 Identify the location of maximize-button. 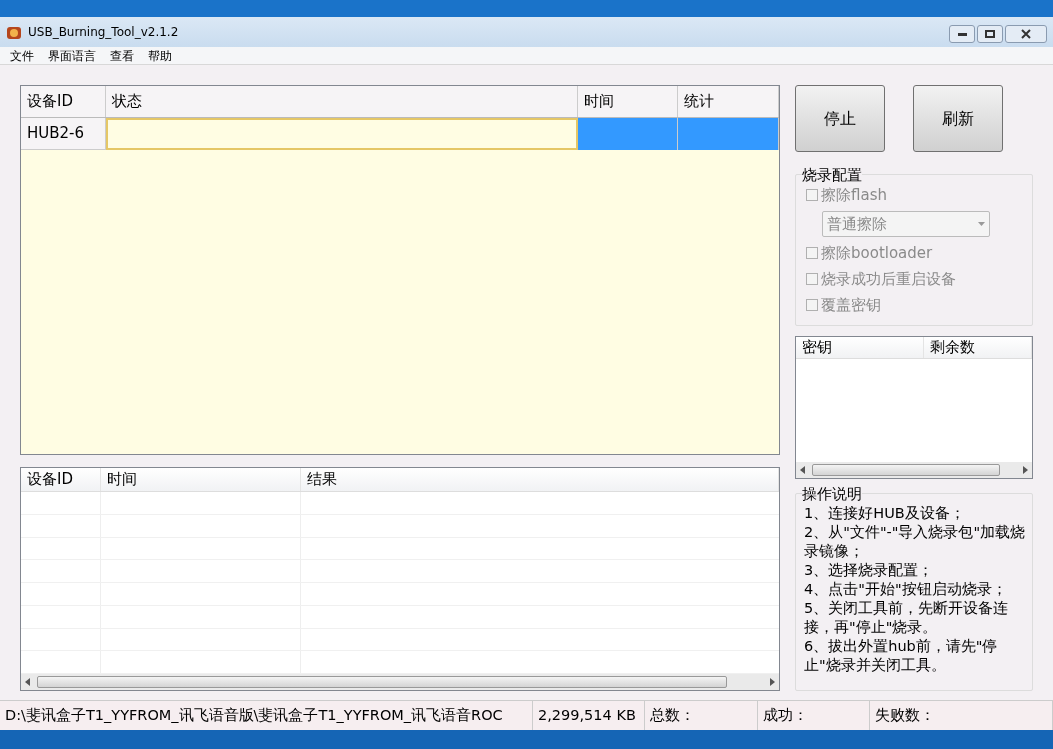
(990, 34).